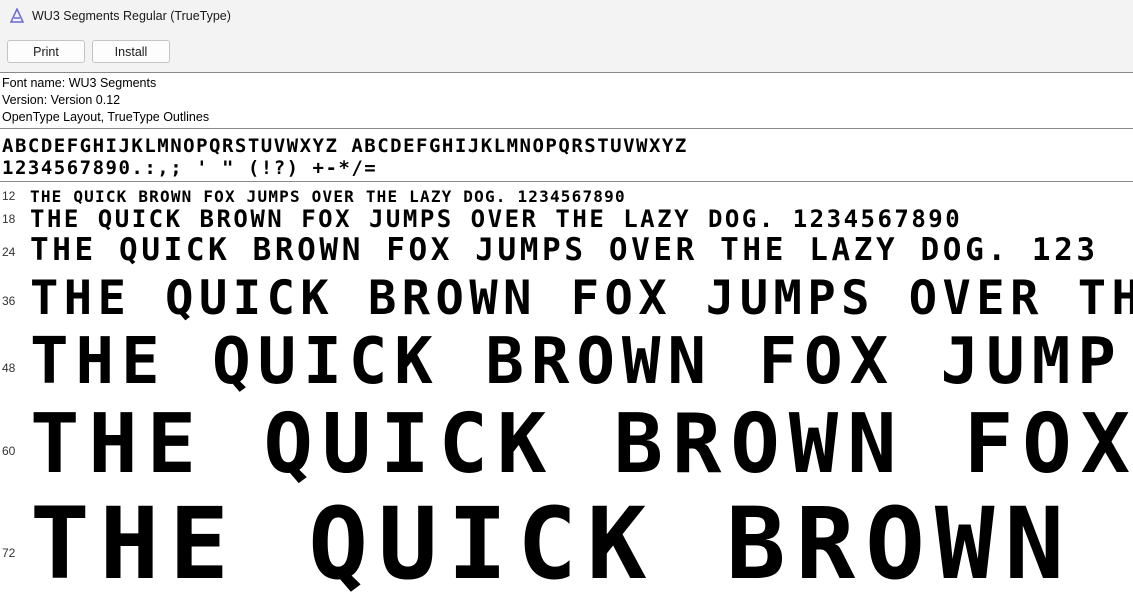 The image size is (1133, 602). What do you see at coordinates (9, 301) in the screenshot?
I see `size-label: 36` at bounding box center [9, 301].